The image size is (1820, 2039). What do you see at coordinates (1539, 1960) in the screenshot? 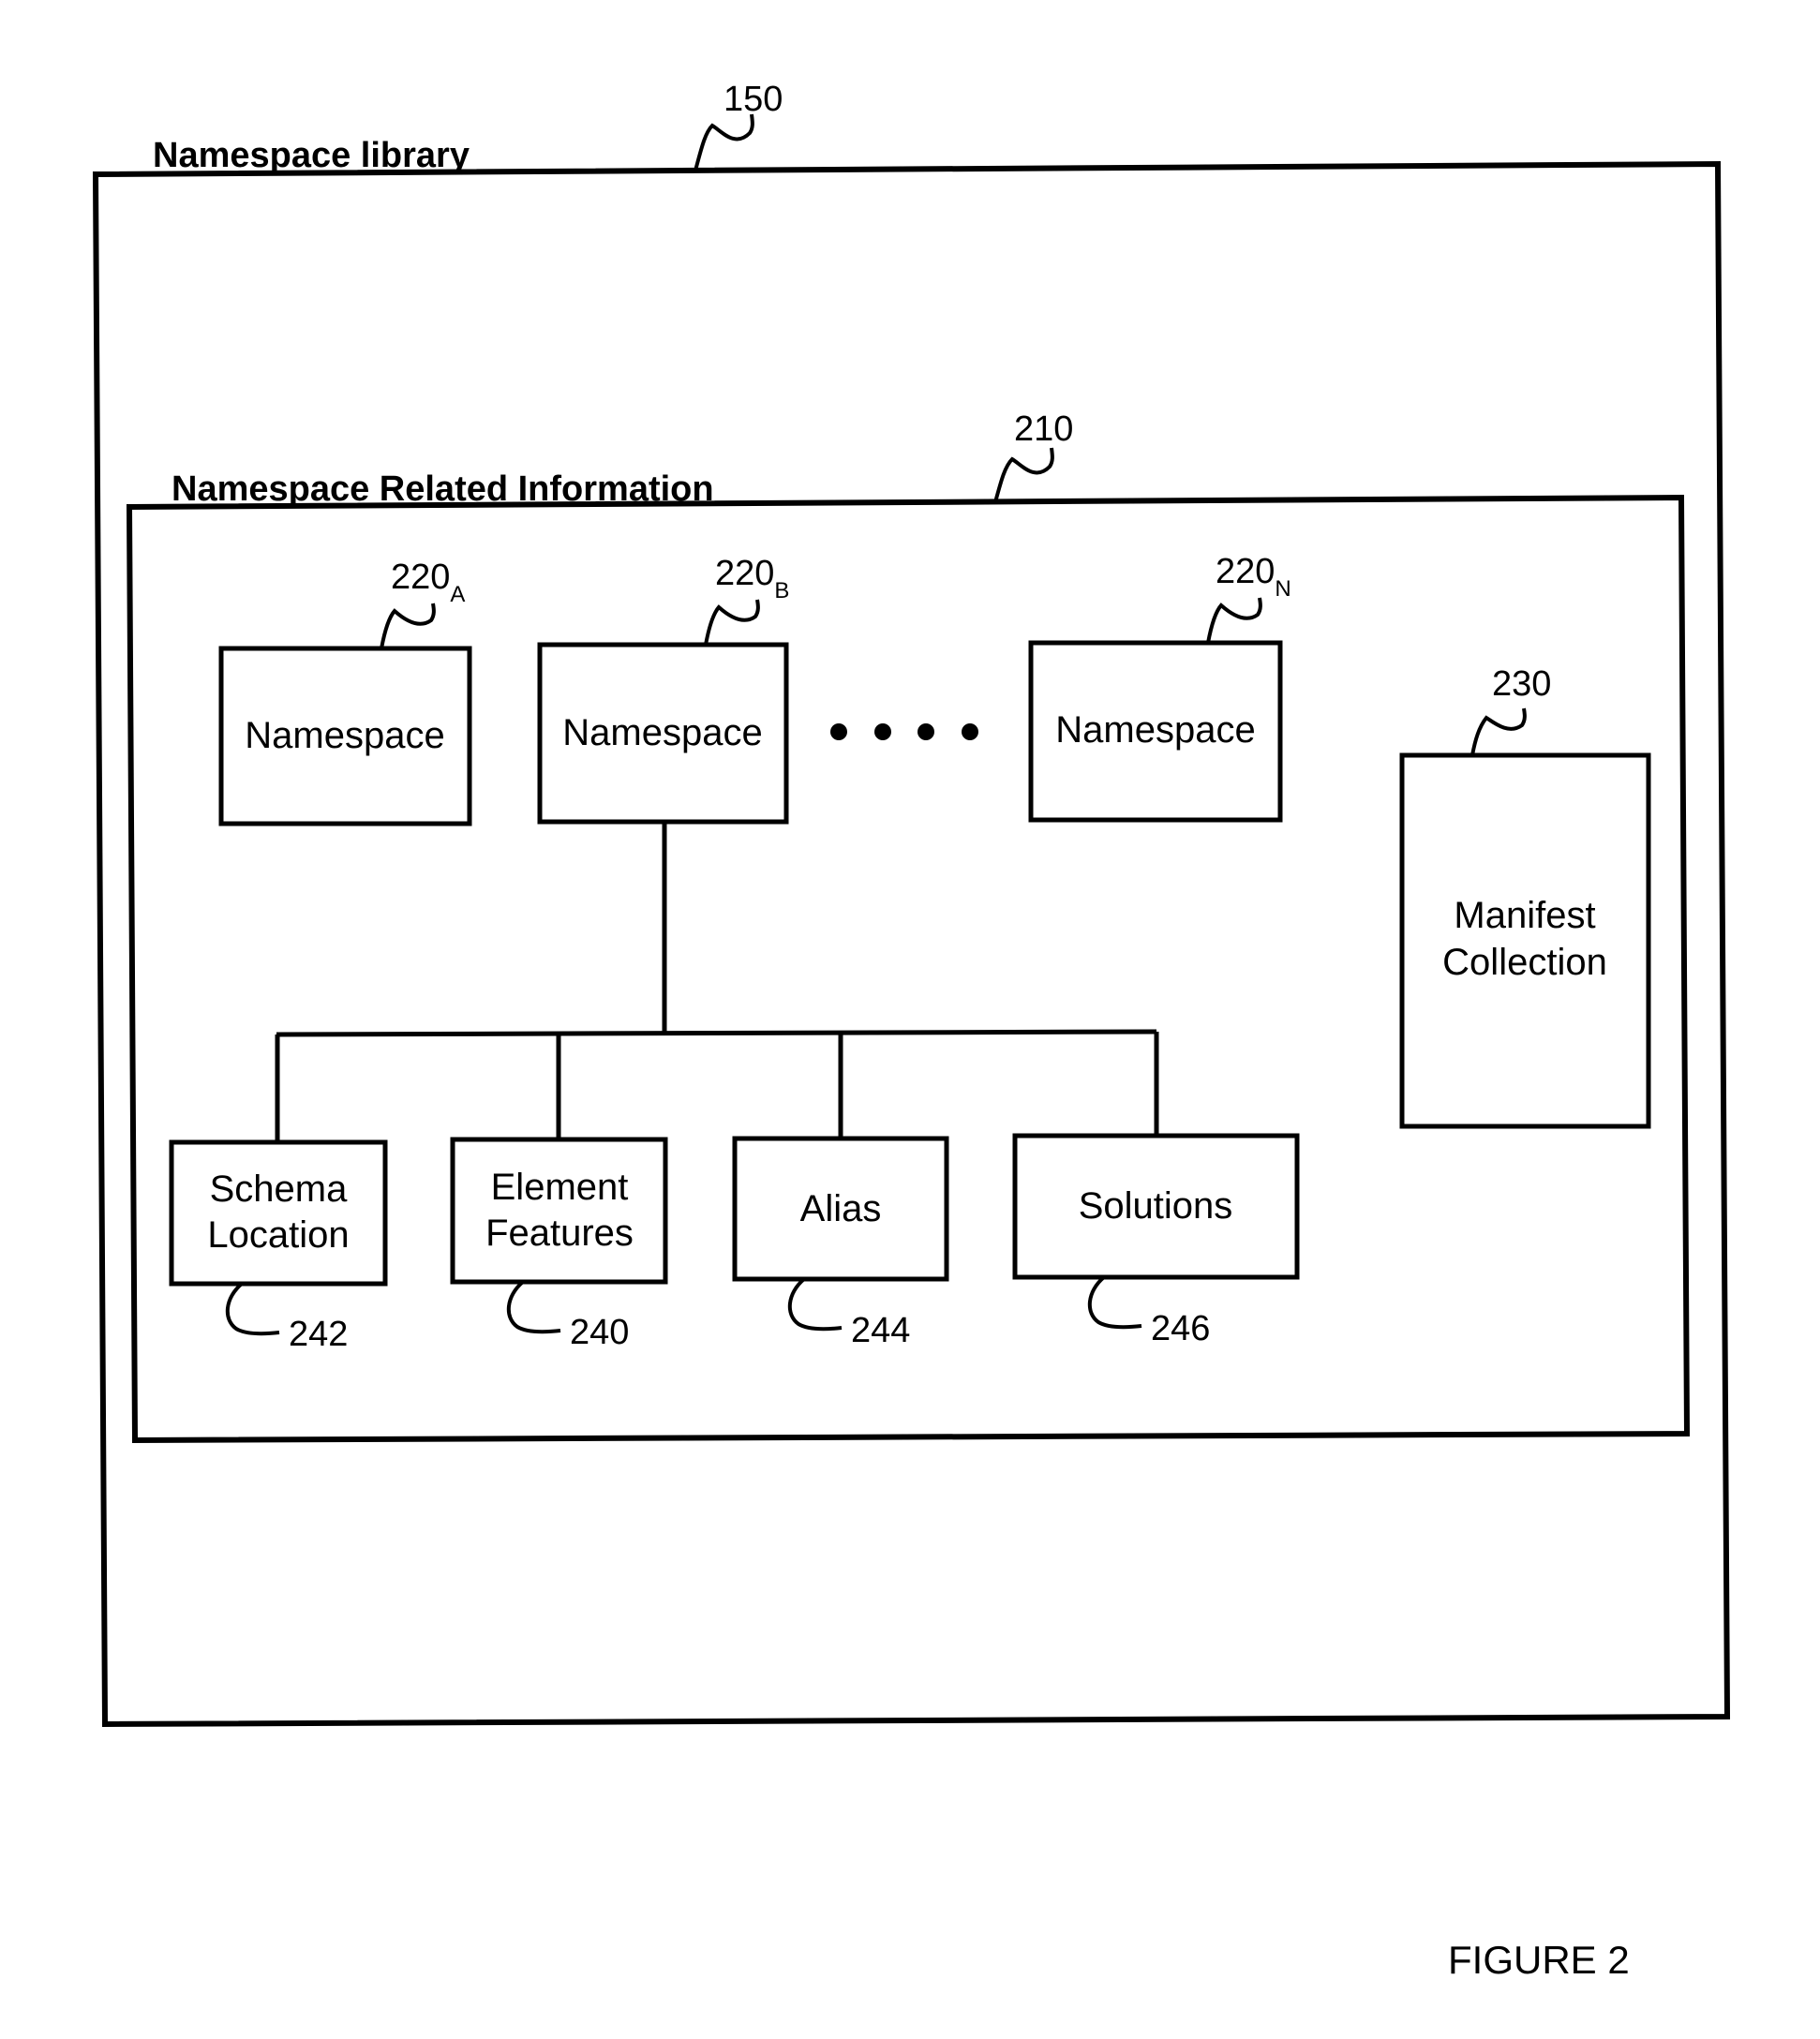
I see `figure-label: FIGURE 2` at bounding box center [1539, 1960].